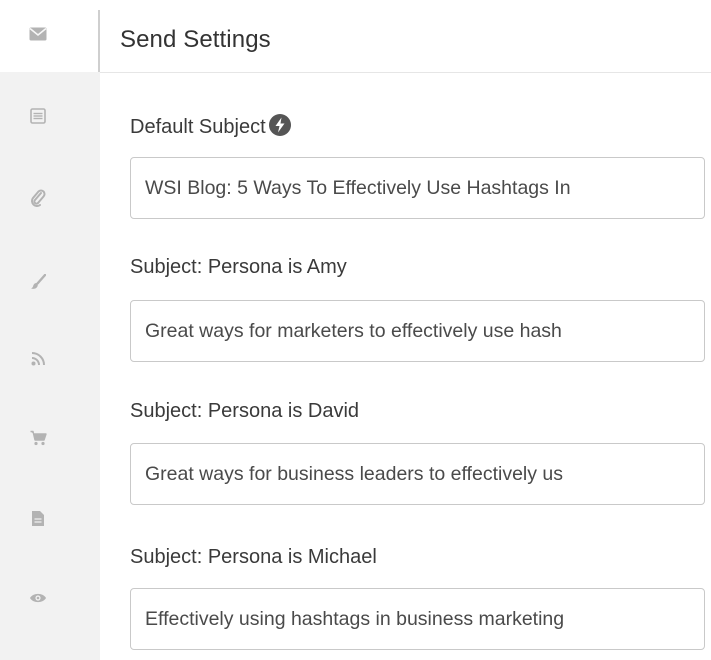 The height and width of the screenshot is (660, 711). I want to click on lightning-info-icon, so click(280, 128).